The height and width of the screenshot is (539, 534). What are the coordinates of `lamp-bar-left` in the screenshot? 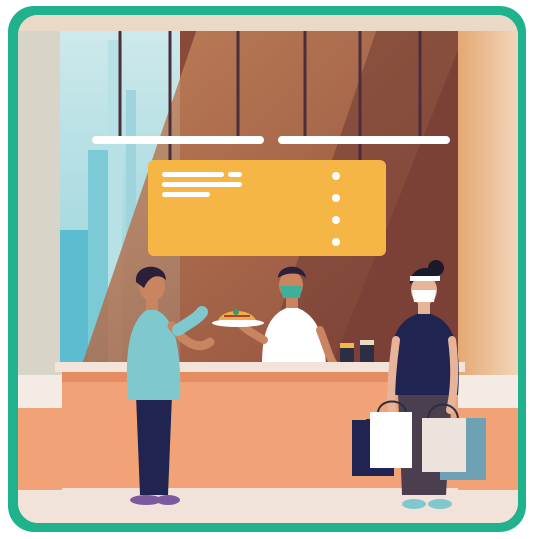 It's located at (178, 140).